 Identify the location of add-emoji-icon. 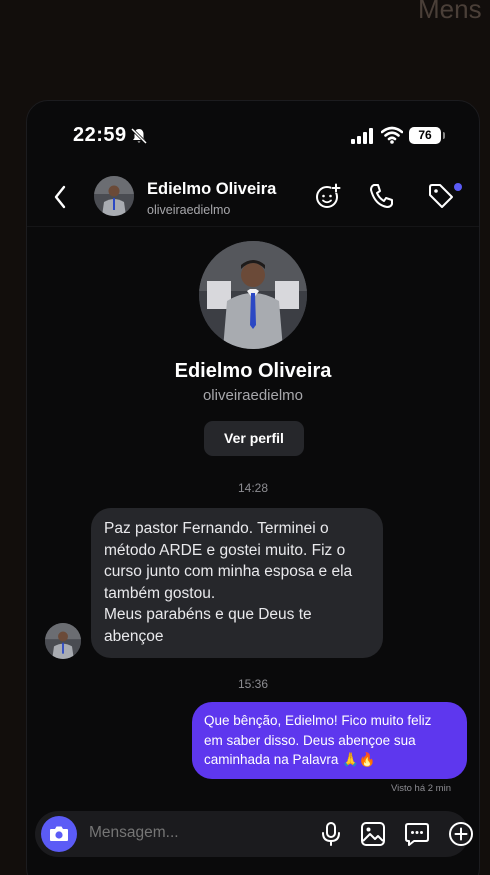
(328, 196).